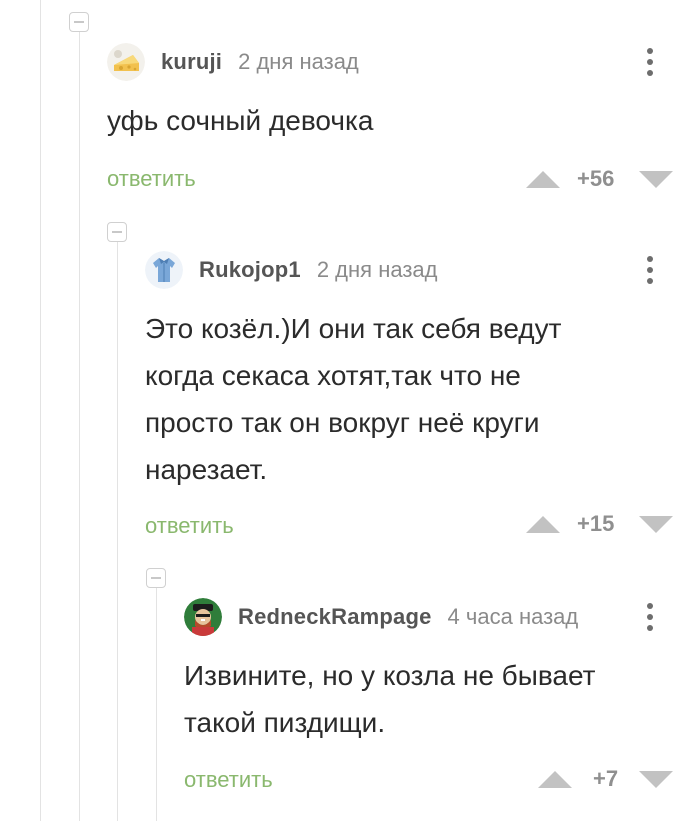 The height and width of the screenshot is (821, 700). What do you see at coordinates (206, 469) in the screenshot?
I see `comment-text-line: нарезает.` at bounding box center [206, 469].